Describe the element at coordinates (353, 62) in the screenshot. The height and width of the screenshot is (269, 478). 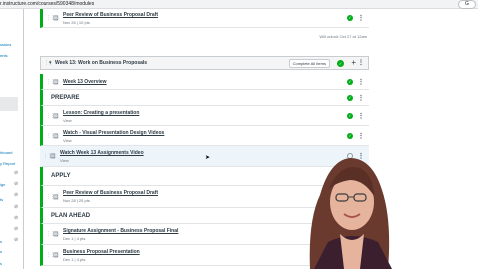
I see `add-item-icon: +` at that location.